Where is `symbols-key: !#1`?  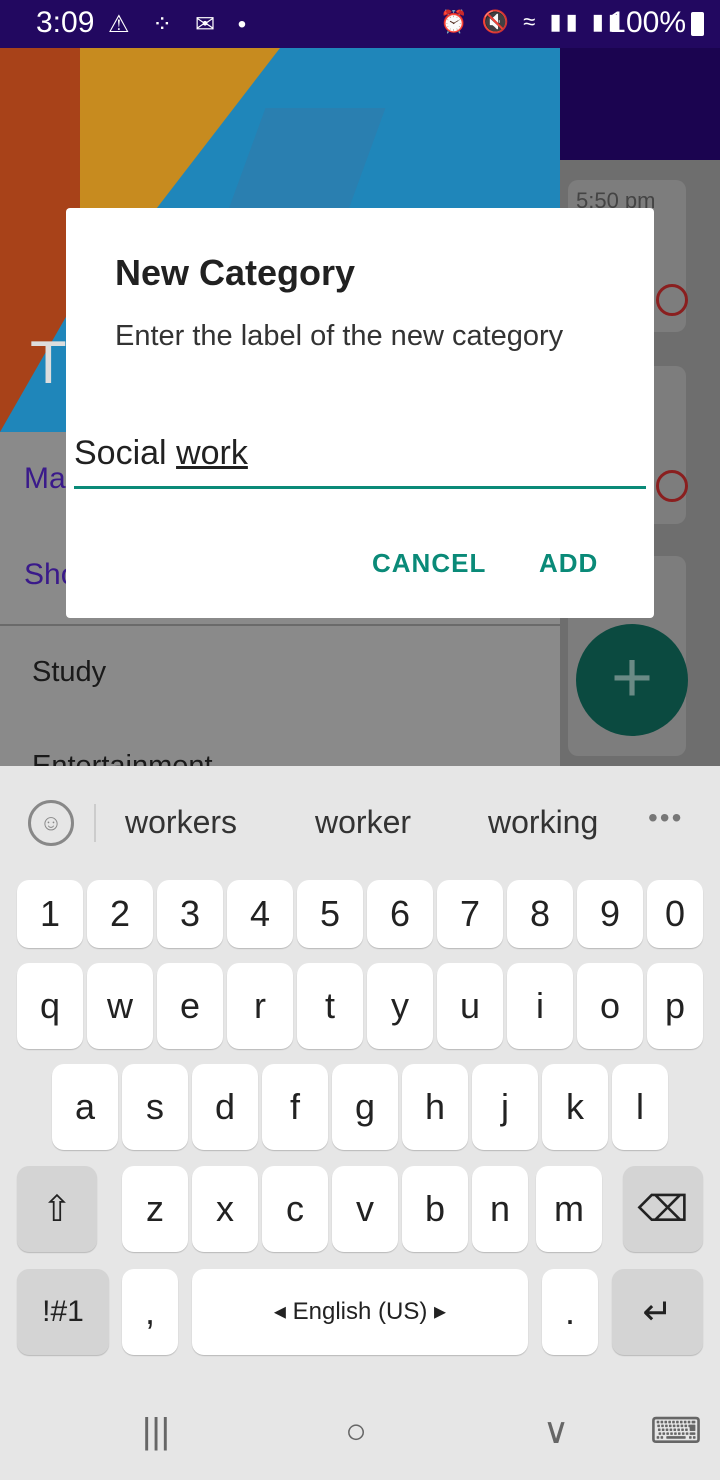 symbols-key: !#1 is located at coordinates (63, 1312).